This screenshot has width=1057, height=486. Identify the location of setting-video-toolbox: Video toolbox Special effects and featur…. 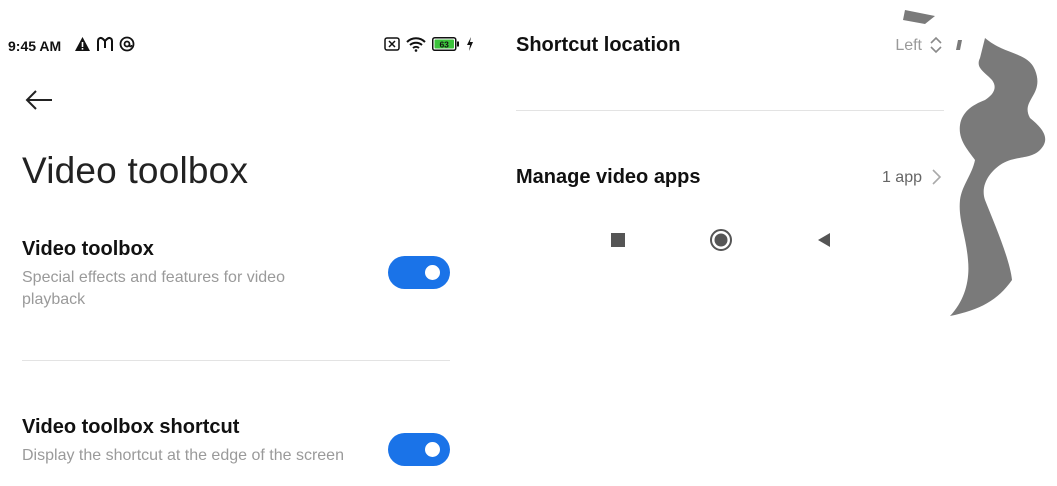
(236, 274).